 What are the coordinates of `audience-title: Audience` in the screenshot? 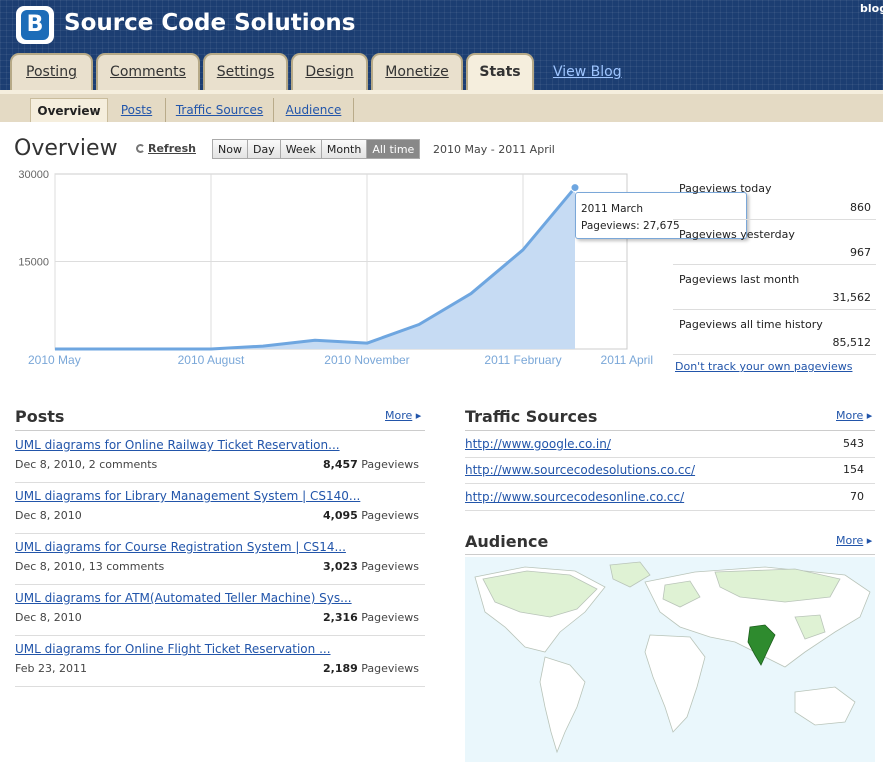 It's located at (507, 541).